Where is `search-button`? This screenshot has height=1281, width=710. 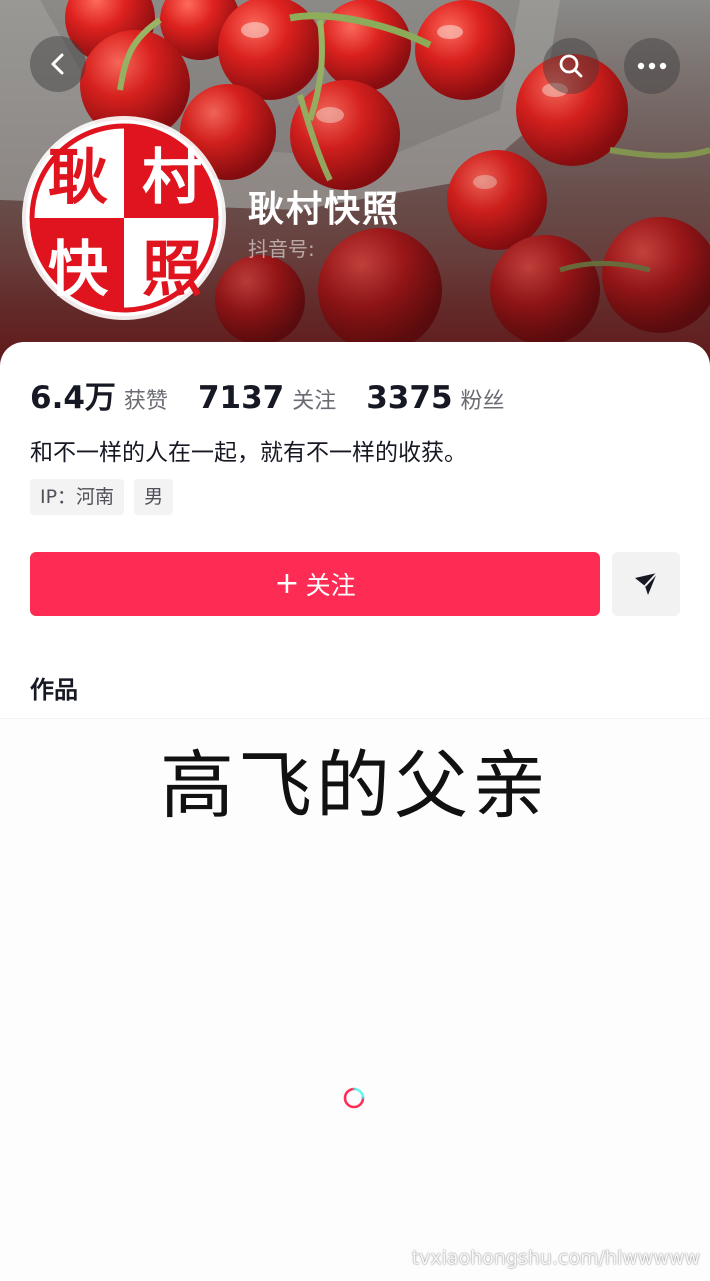 search-button is located at coordinates (571, 66).